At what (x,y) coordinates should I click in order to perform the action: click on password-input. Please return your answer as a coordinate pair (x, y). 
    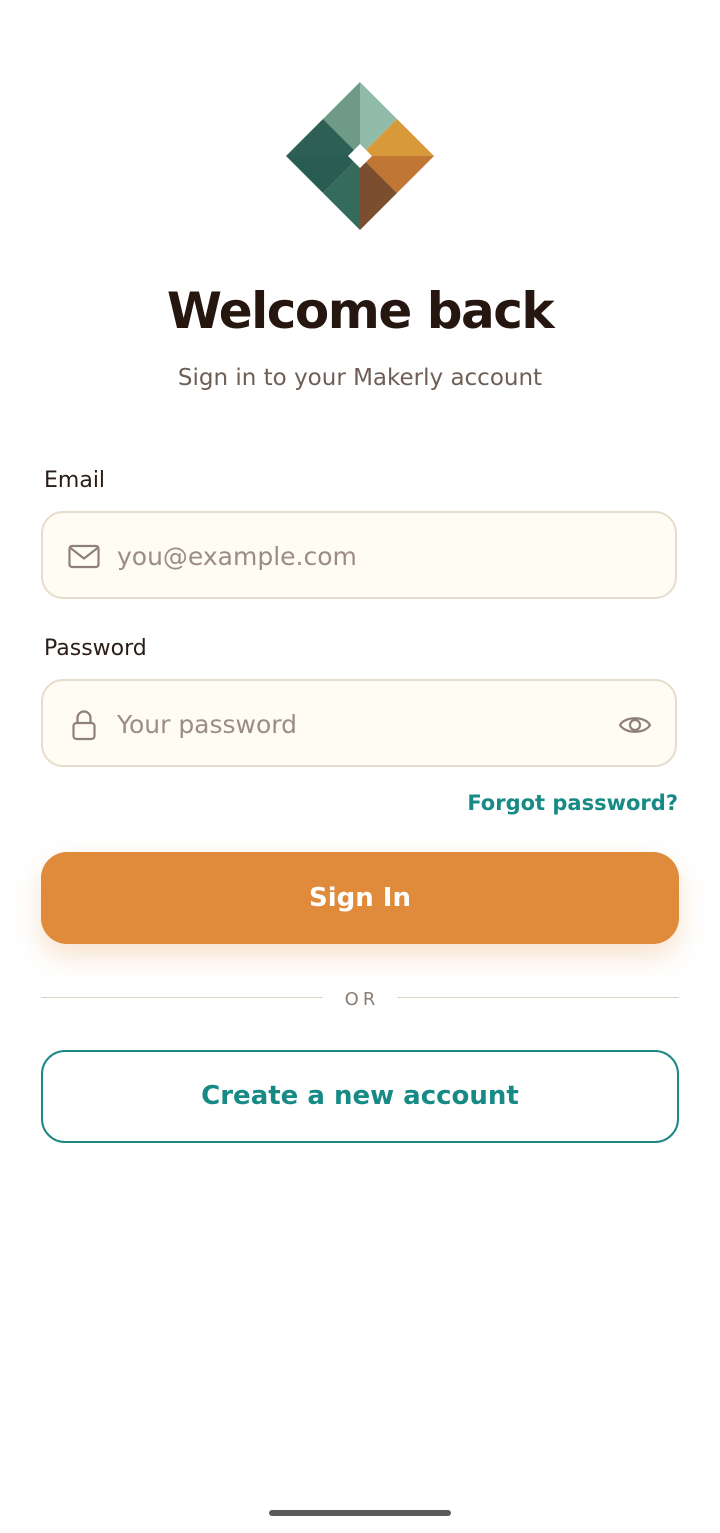
    Looking at the image, I should click on (357, 724).